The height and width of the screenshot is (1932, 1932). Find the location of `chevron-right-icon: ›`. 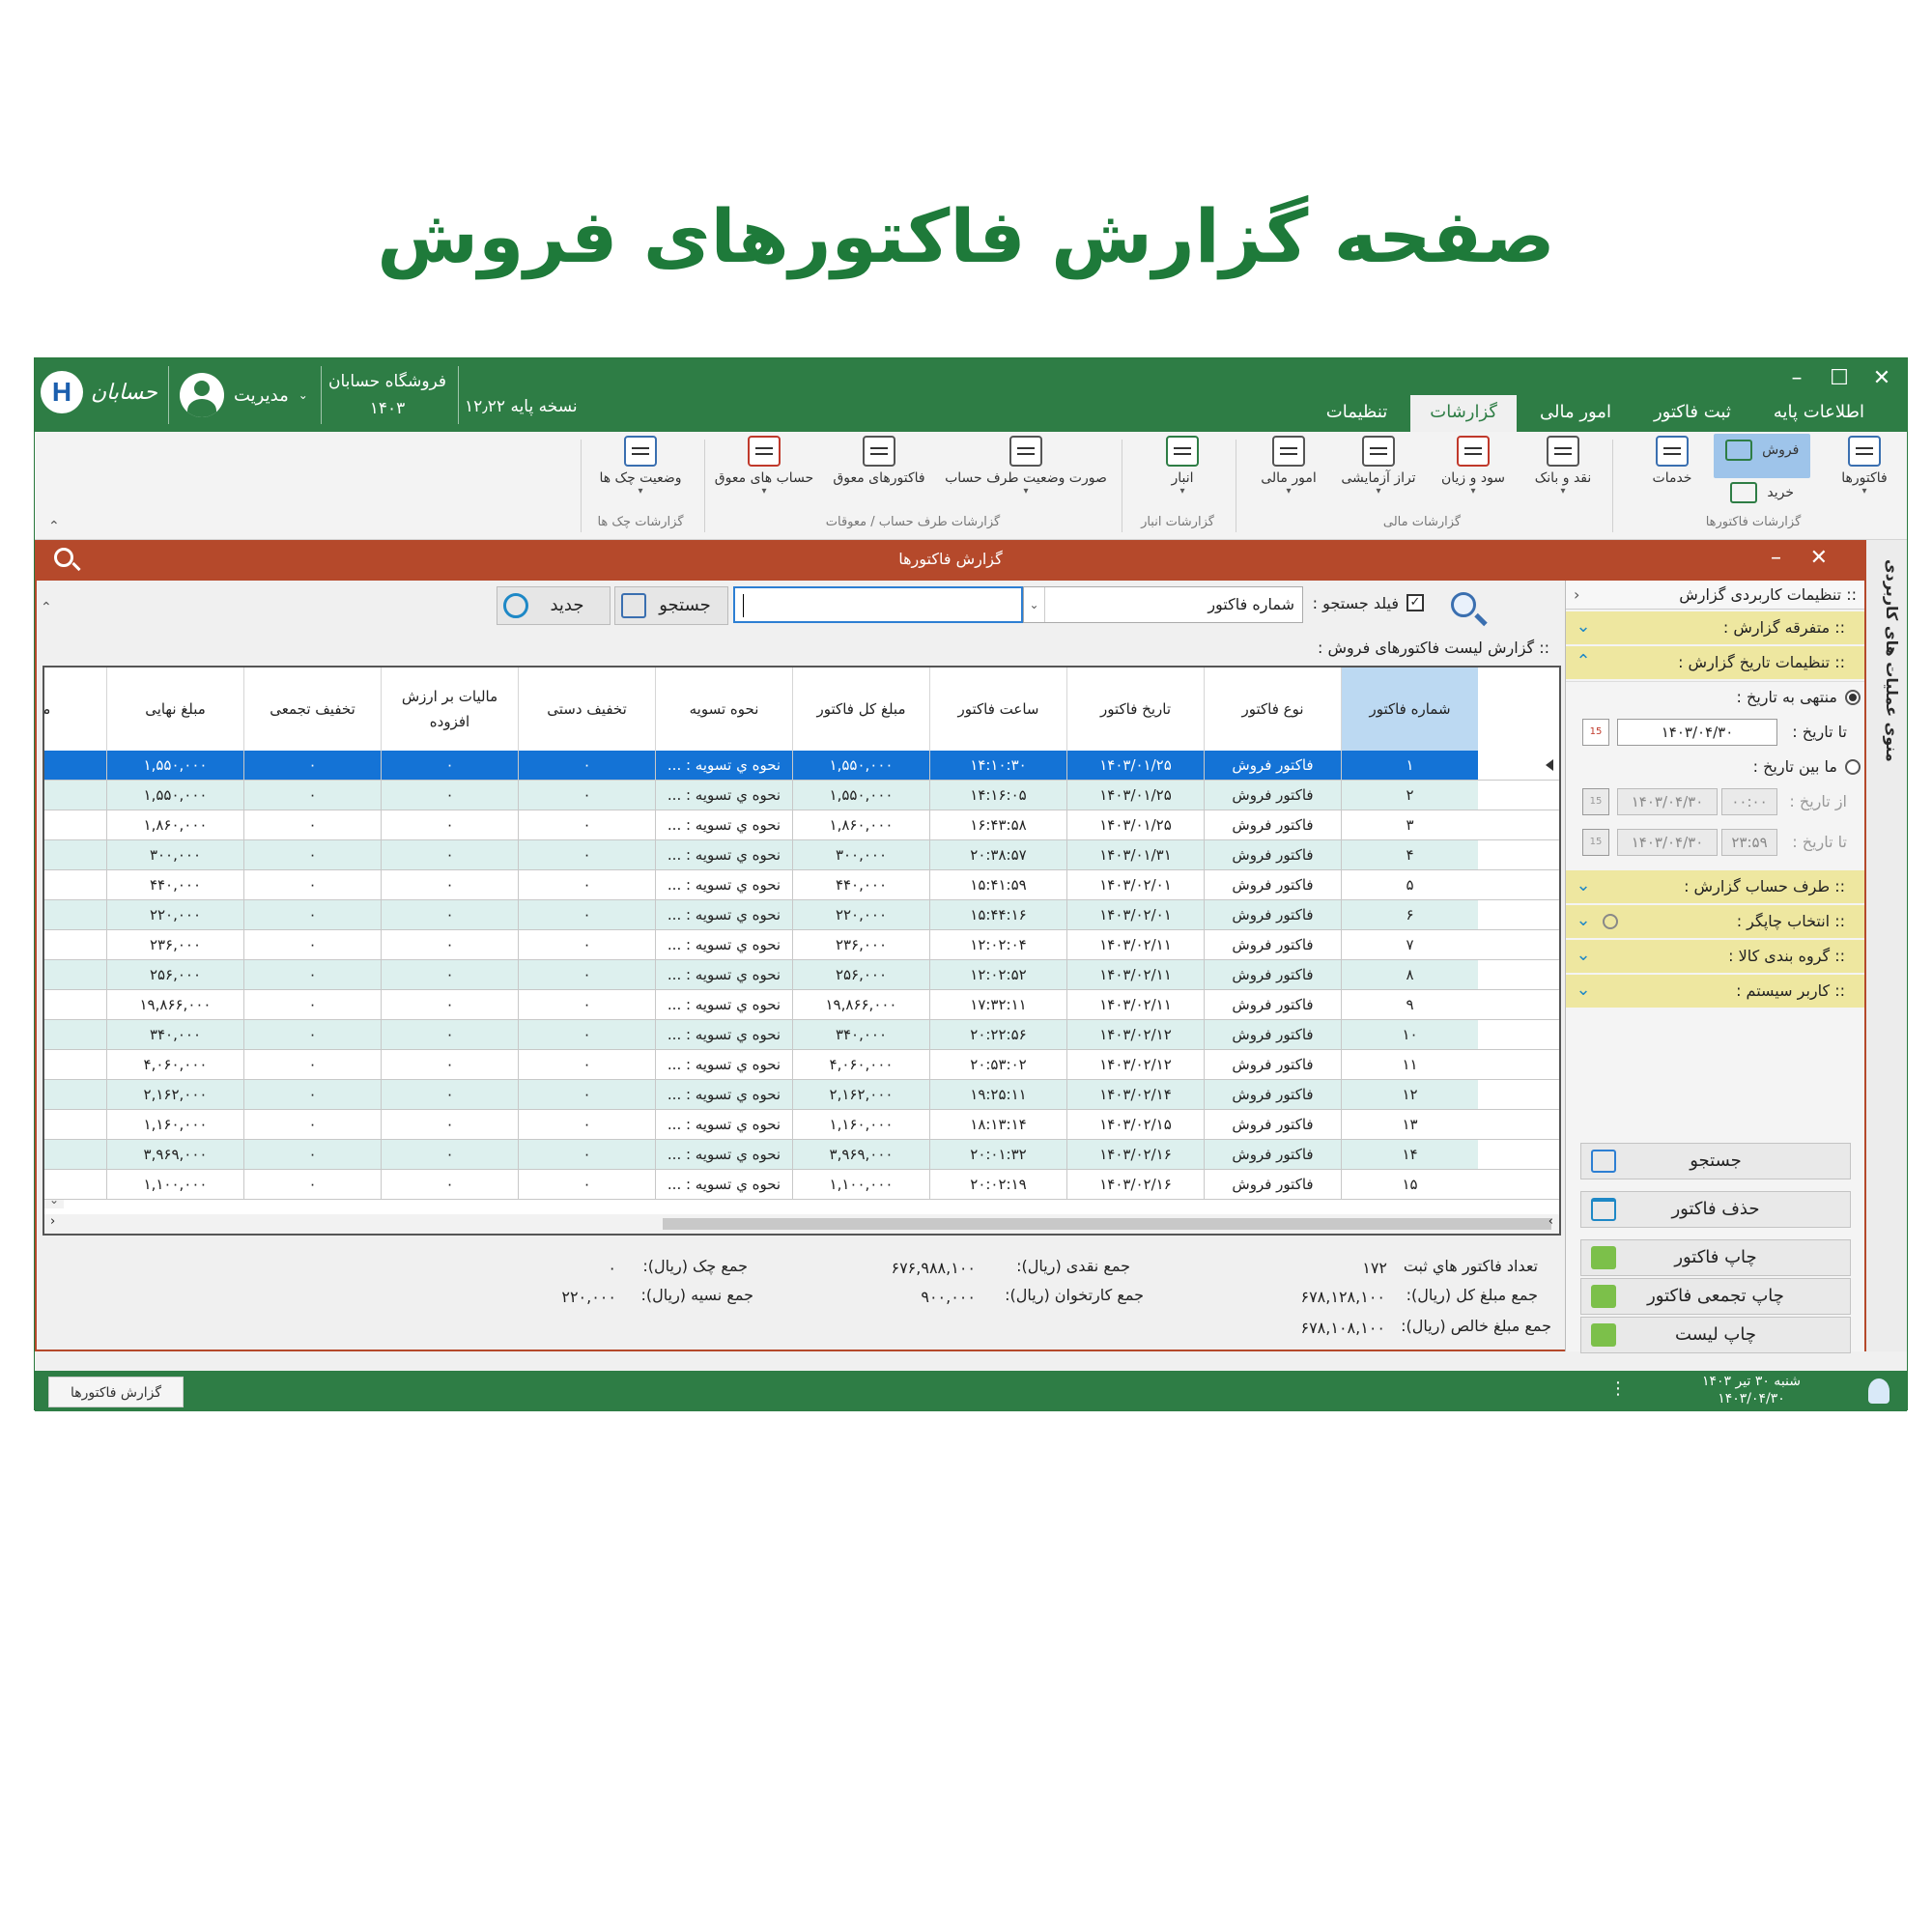

chevron-right-icon: › is located at coordinates (1550, 1221).